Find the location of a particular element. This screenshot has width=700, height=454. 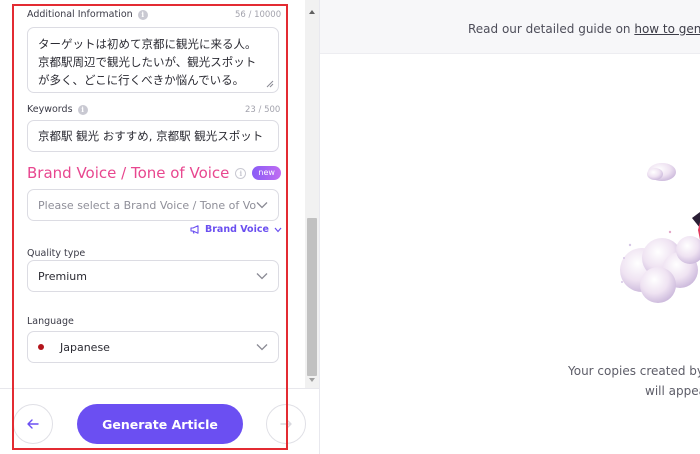

guide-link: how to gene is located at coordinates (667, 29).